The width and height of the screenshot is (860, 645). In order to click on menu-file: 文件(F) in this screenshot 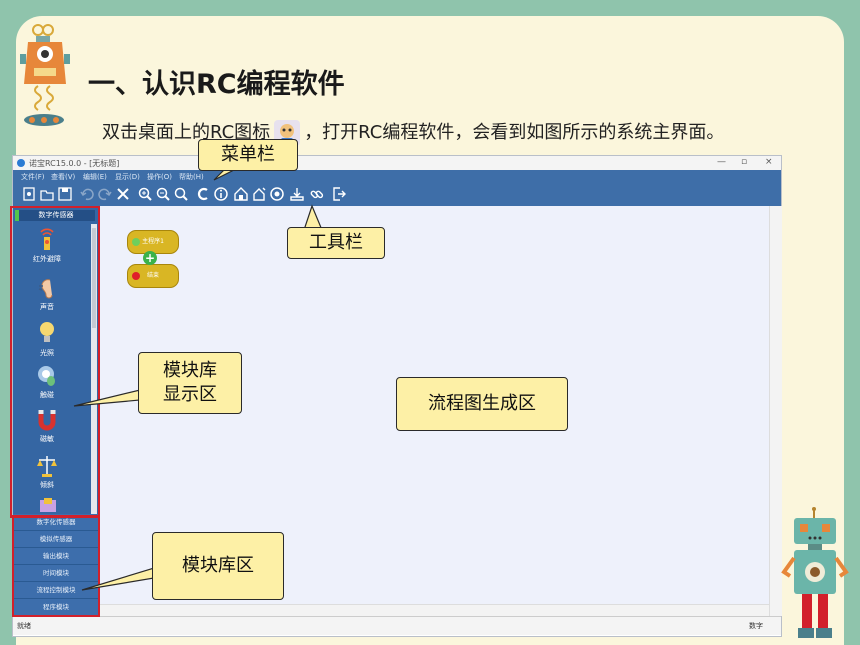, I will do `click(33, 177)`.